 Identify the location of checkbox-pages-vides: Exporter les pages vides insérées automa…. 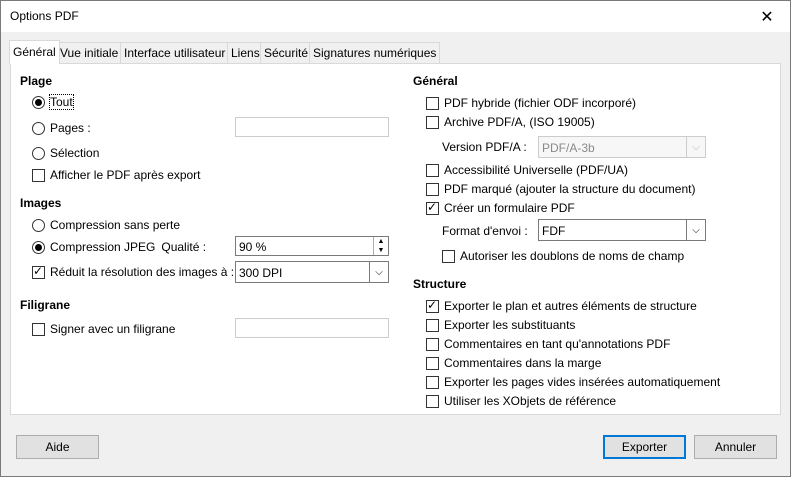
(573, 382).